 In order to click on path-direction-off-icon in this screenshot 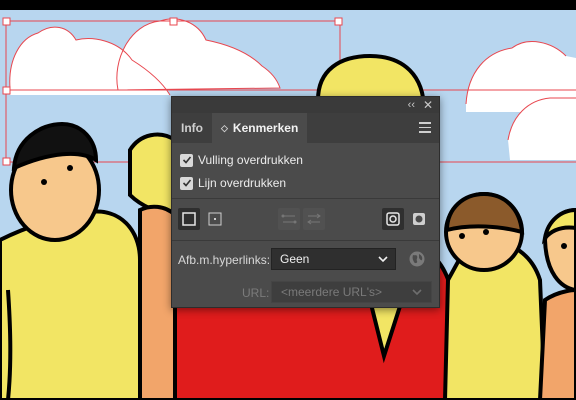, I will do `click(289, 219)`.